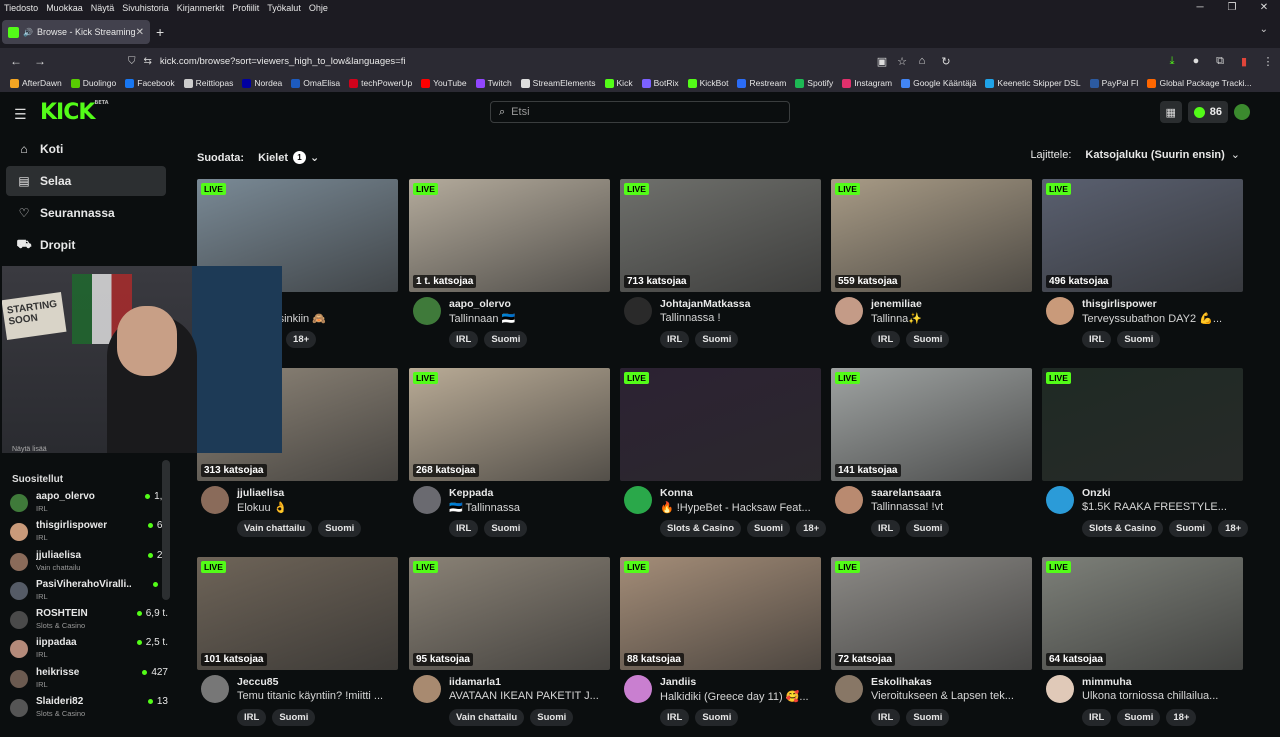 The width and height of the screenshot is (1280, 737). What do you see at coordinates (86, 181) in the screenshot?
I see `sidebar-item-selaa: ▤ Selaa` at bounding box center [86, 181].